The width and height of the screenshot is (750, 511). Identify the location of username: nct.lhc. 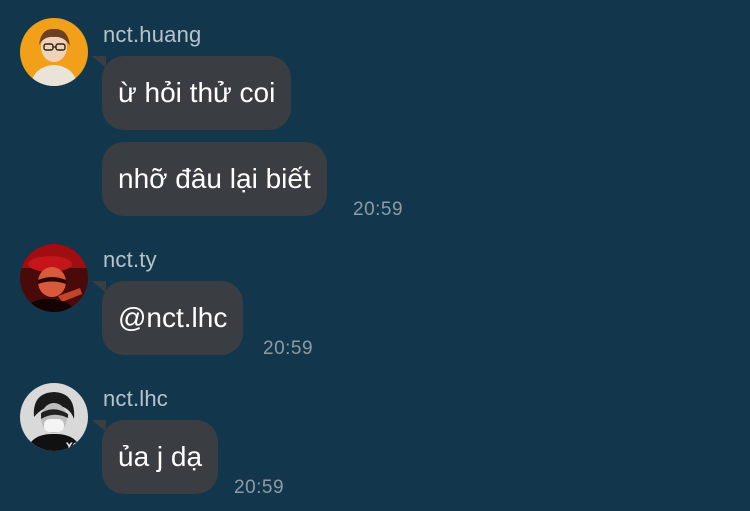
(135, 399).